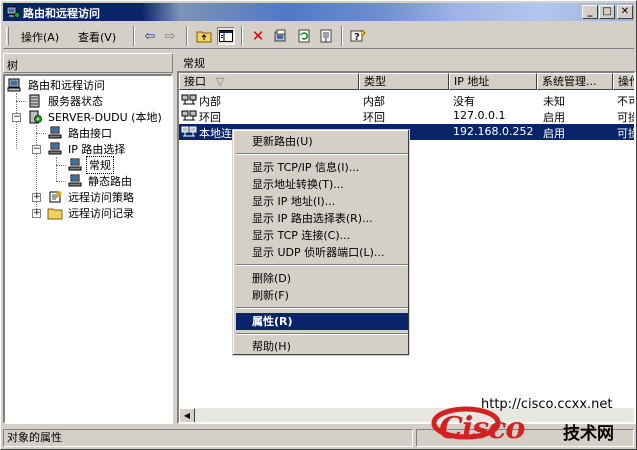  Describe the element at coordinates (482, 428) in the screenshot. I see `watermark-brand: Cisco` at that location.